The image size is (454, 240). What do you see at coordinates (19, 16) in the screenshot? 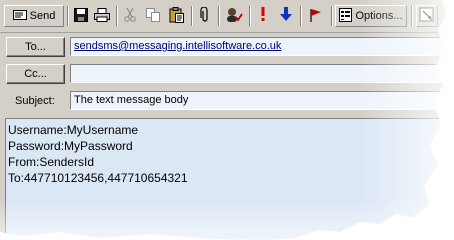
I see `send-icon` at bounding box center [19, 16].